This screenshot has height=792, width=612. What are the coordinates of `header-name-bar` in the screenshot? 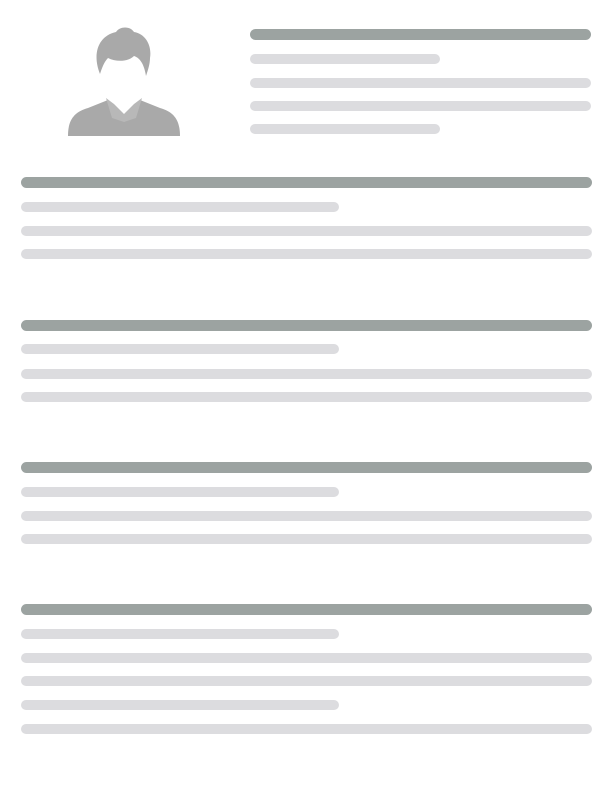 It's located at (420, 34).